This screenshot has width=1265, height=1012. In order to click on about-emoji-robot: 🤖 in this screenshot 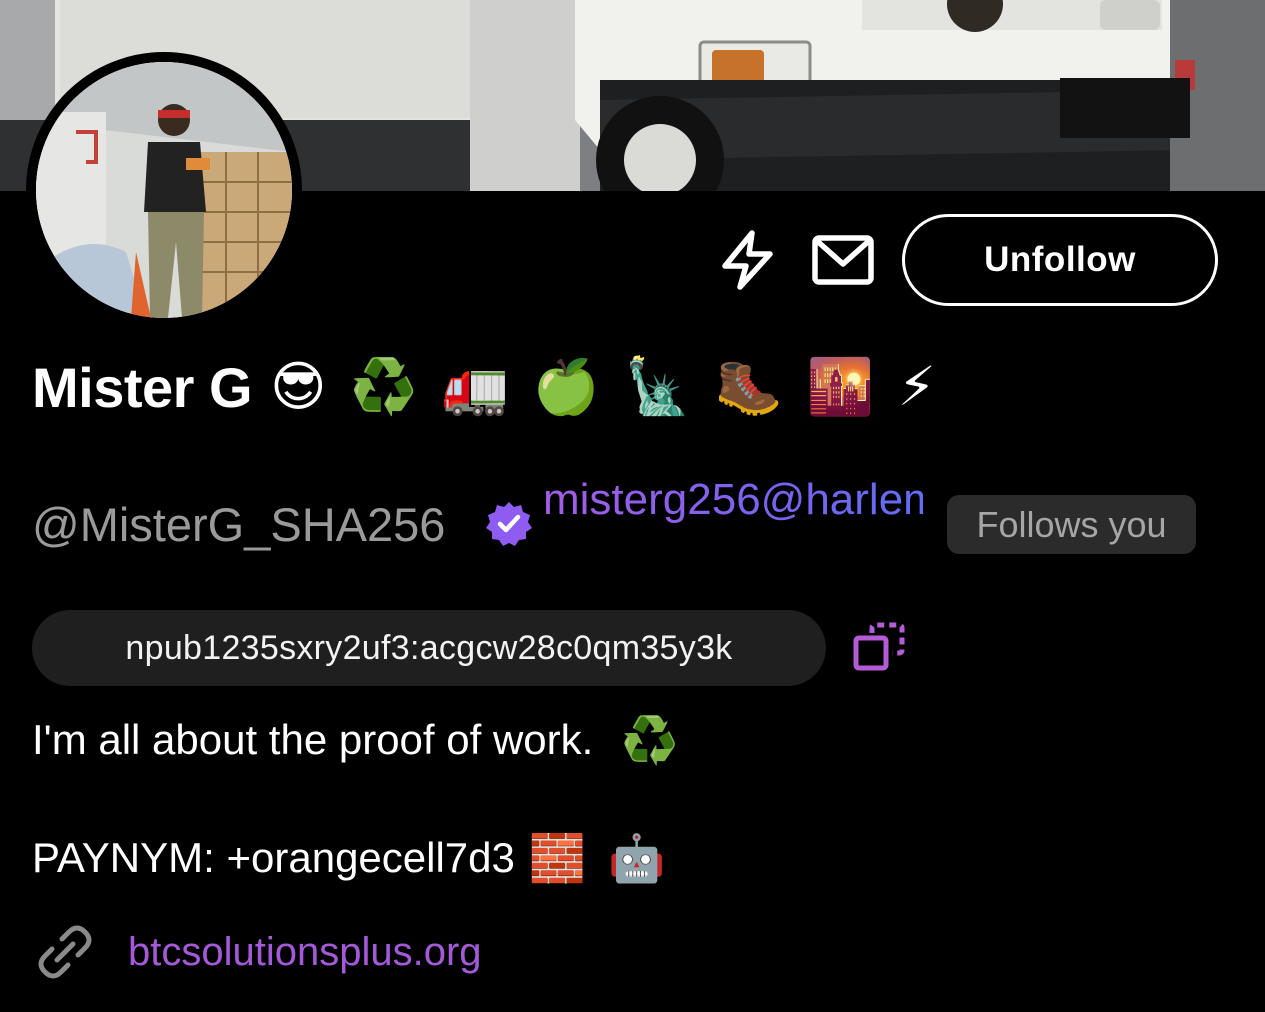, I will do `click(637, 857)`.